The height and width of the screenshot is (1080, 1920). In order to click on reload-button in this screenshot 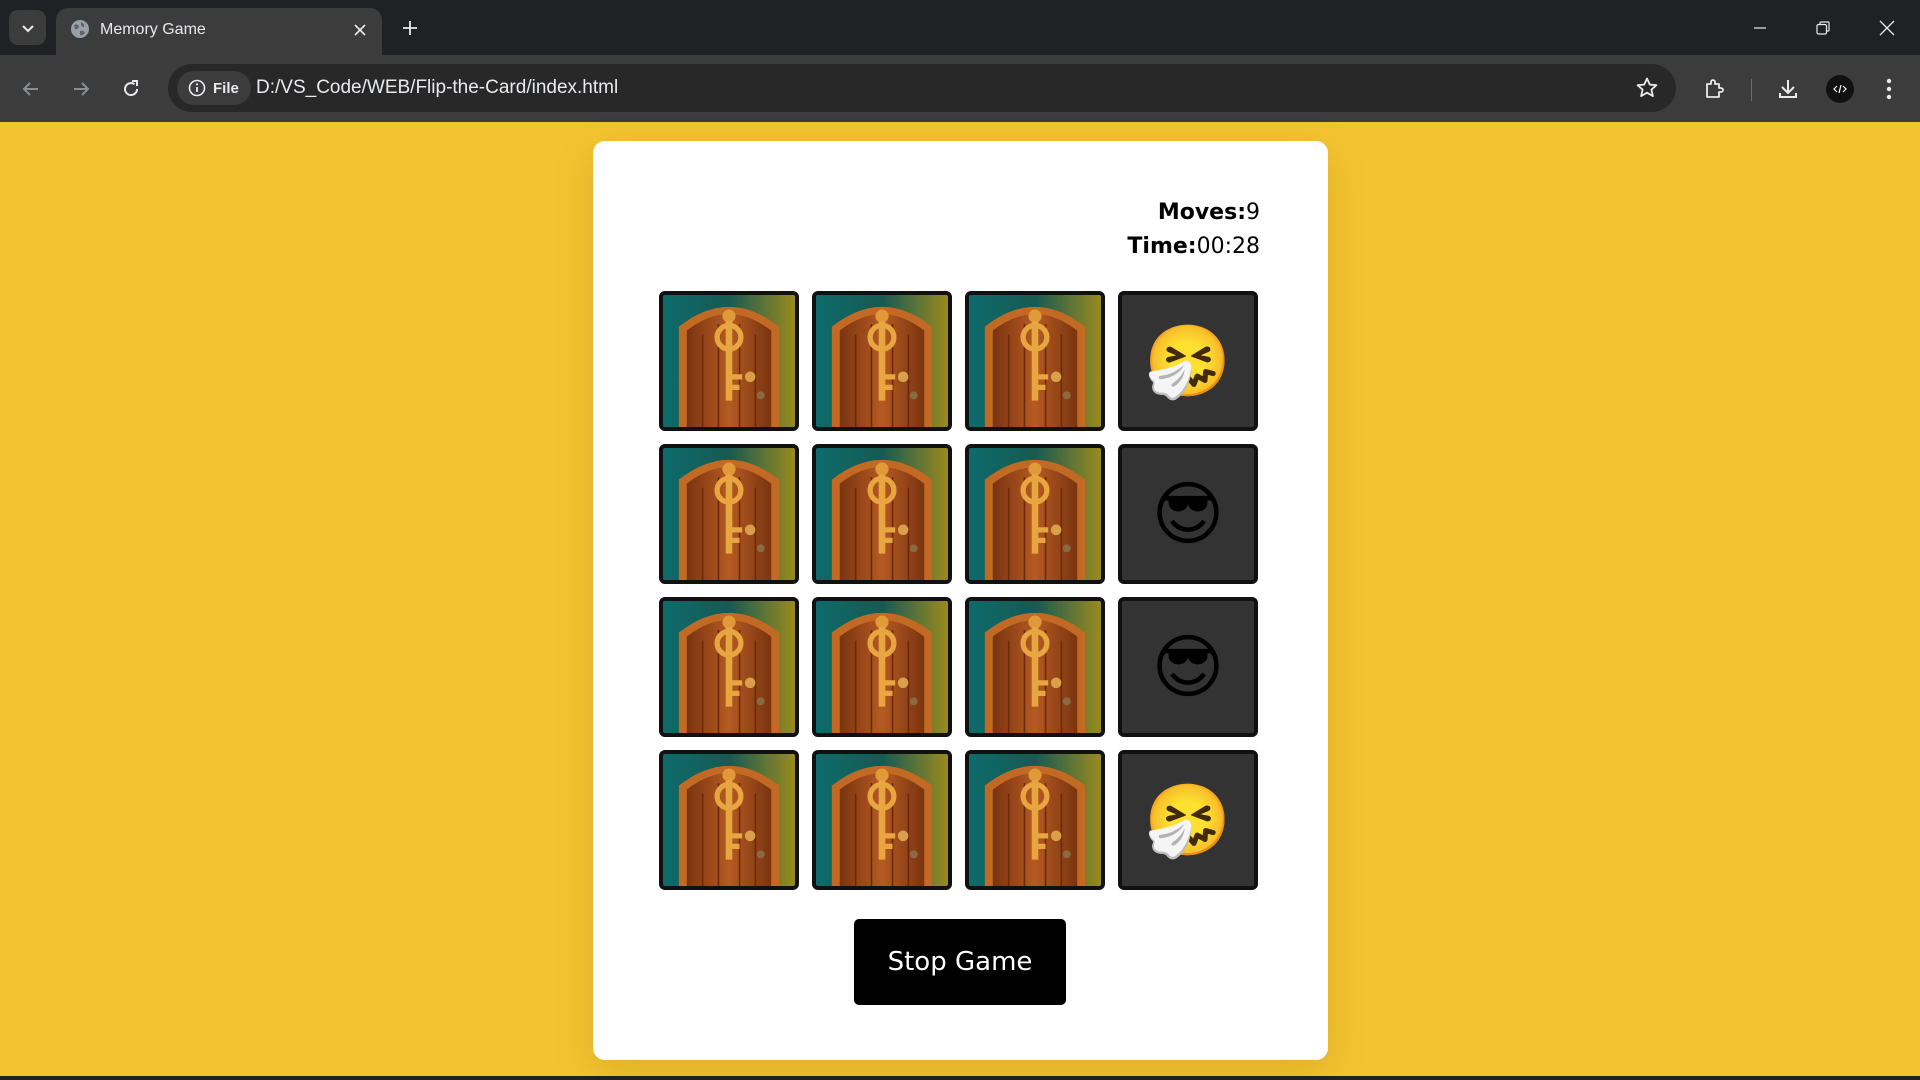, I will do `click(131, 89)`.